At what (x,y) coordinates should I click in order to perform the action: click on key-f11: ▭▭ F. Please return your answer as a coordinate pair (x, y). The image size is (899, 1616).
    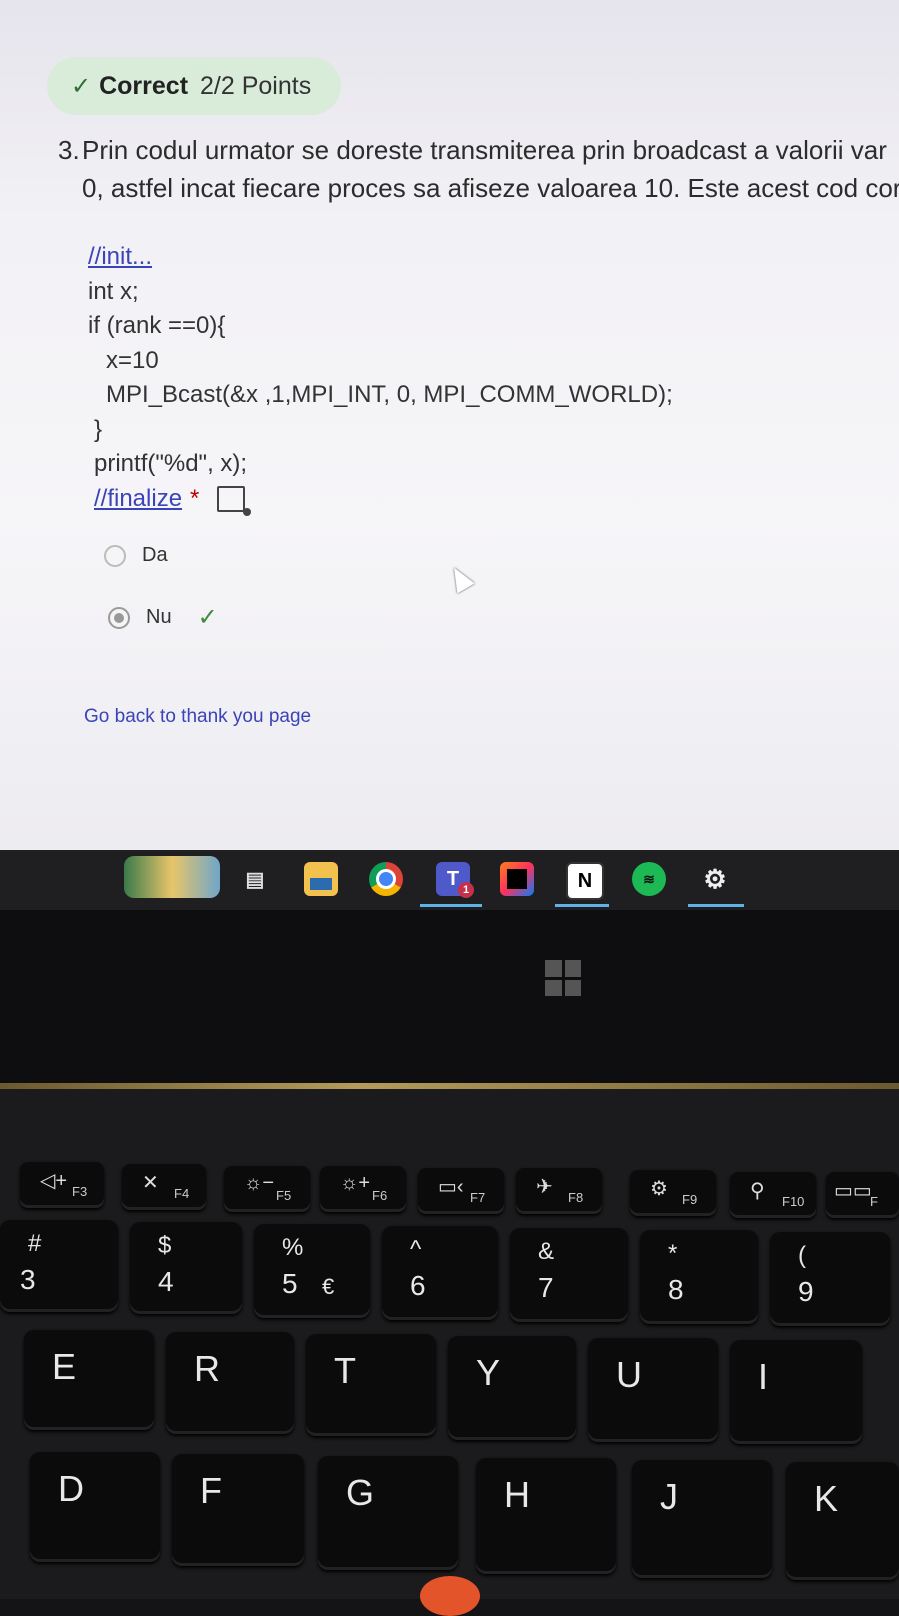
    Looking at the image, I should click on (862, 1195).